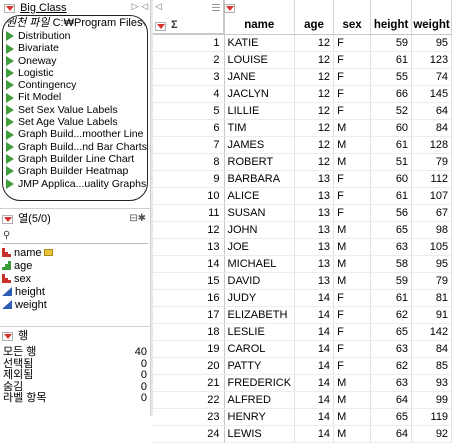  I want to click on panel-collapse-arrows: ▷ ◁, so click(140, 6).